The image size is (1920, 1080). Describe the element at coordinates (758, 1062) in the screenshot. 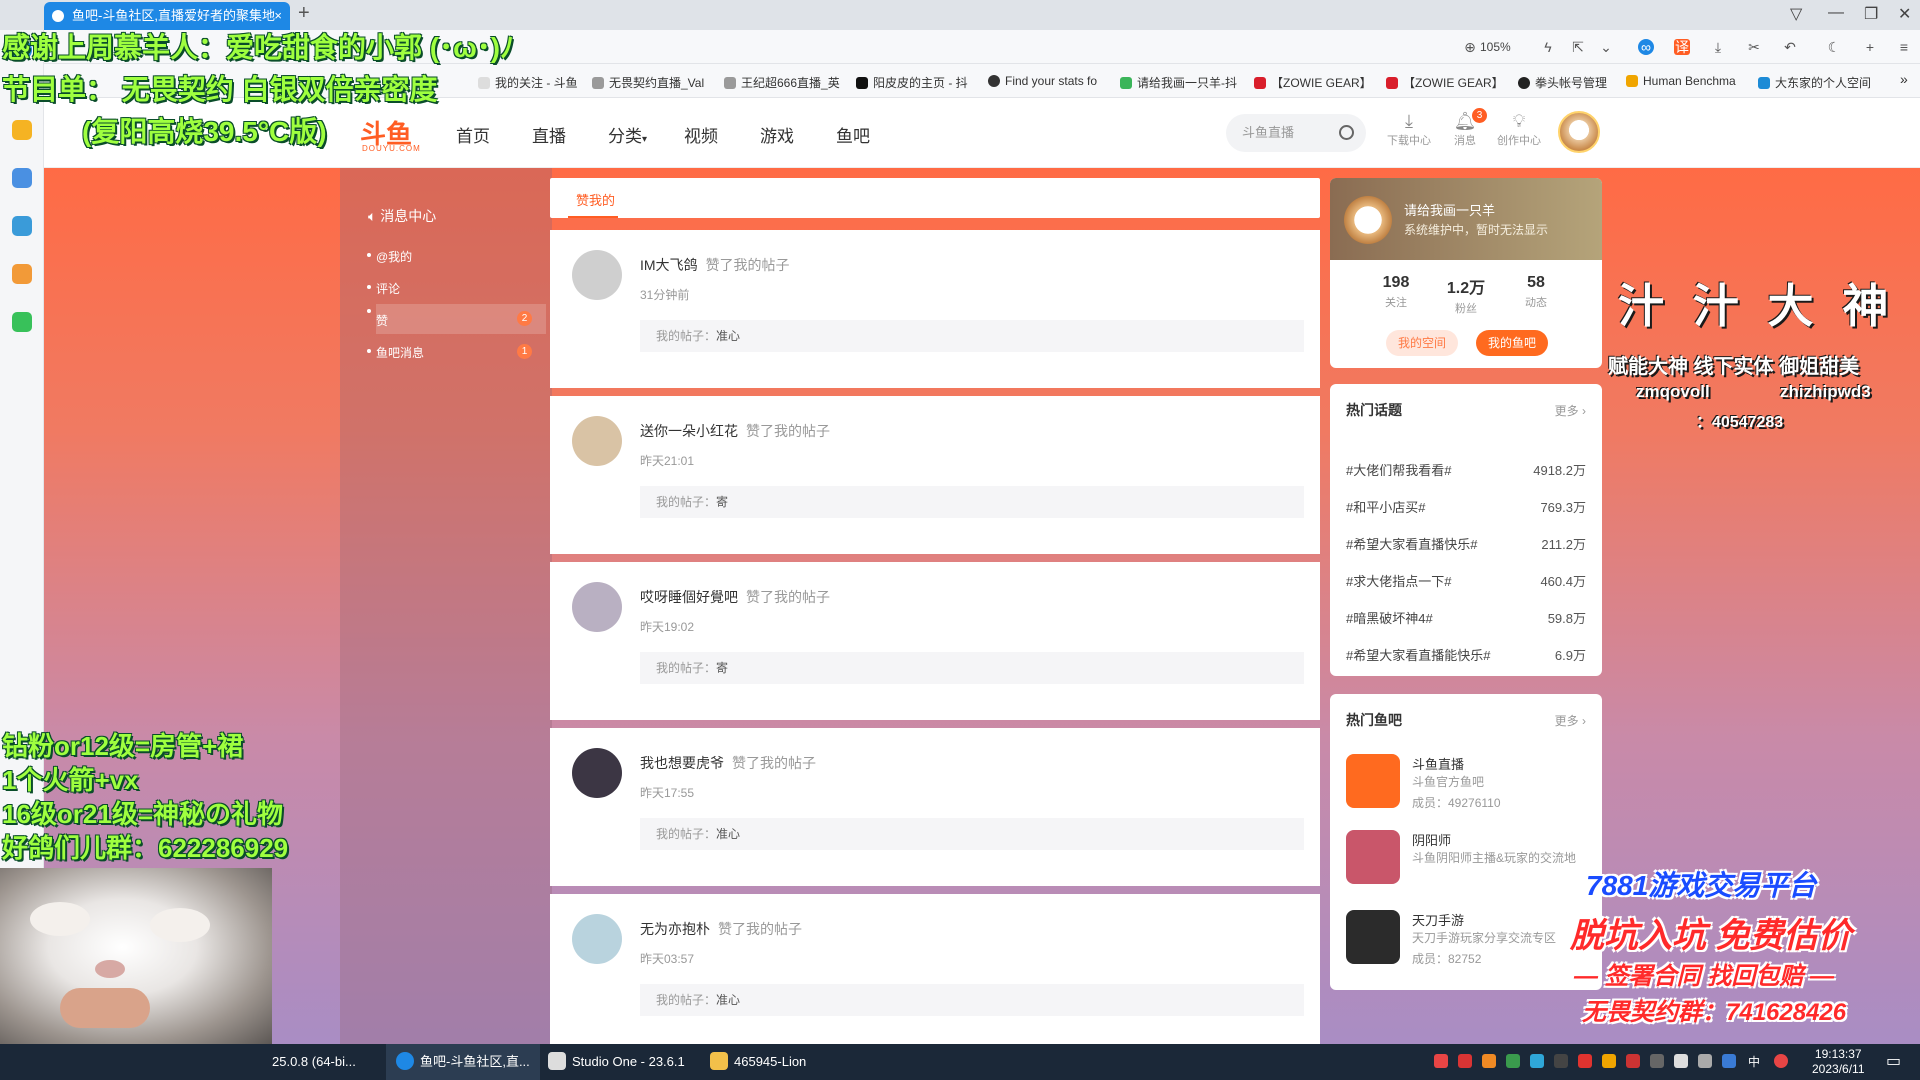

I see `taskbar-item: 465945-Lion` at that location.